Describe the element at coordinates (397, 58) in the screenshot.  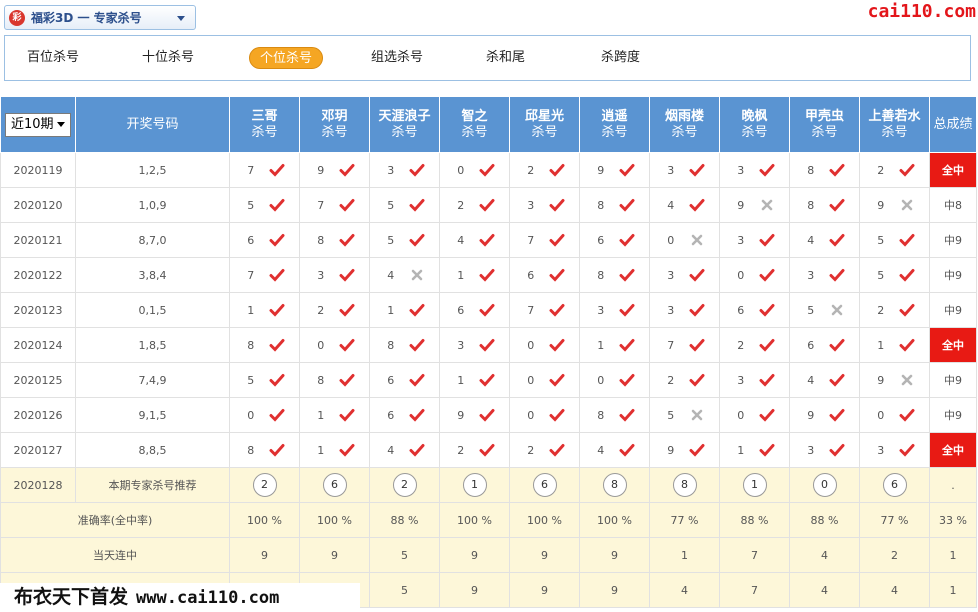
I see `tab-group-kill: 组选杀号` at that location.